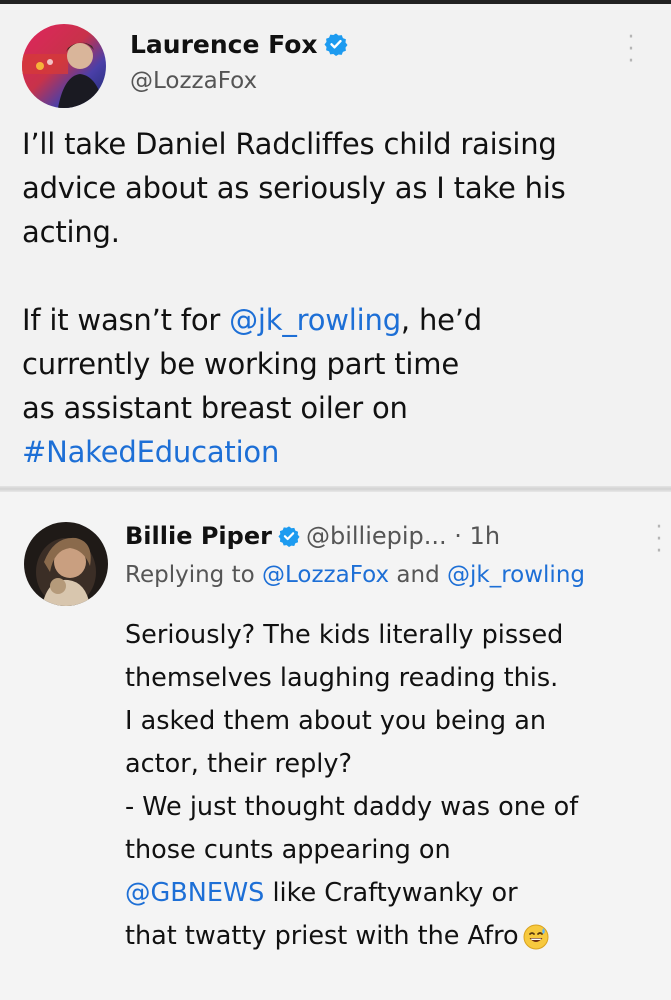 Image resolution: width=671 pixels, height=1000 pixels. Describe the element at coordinates (336, 721) in the screenshot. I see `text-segment: I asked them about you being an` at that location.